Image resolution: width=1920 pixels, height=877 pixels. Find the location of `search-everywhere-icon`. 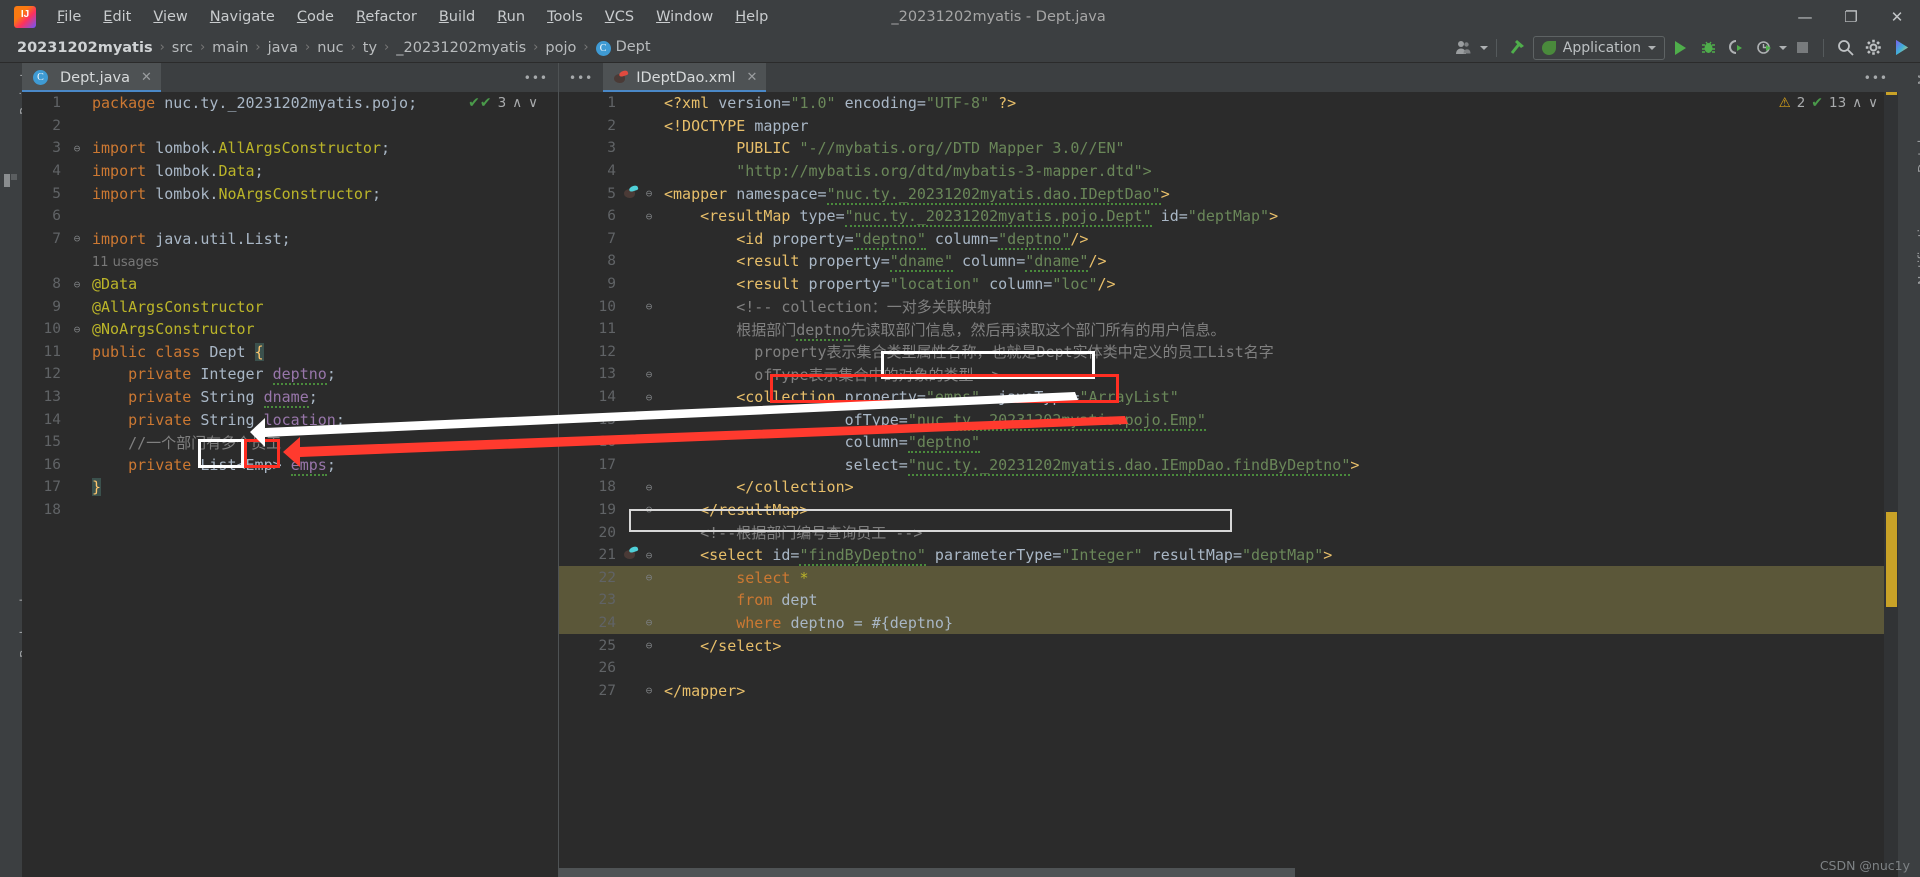

search-everywhere-icon is located at coordinates (1845, 48).